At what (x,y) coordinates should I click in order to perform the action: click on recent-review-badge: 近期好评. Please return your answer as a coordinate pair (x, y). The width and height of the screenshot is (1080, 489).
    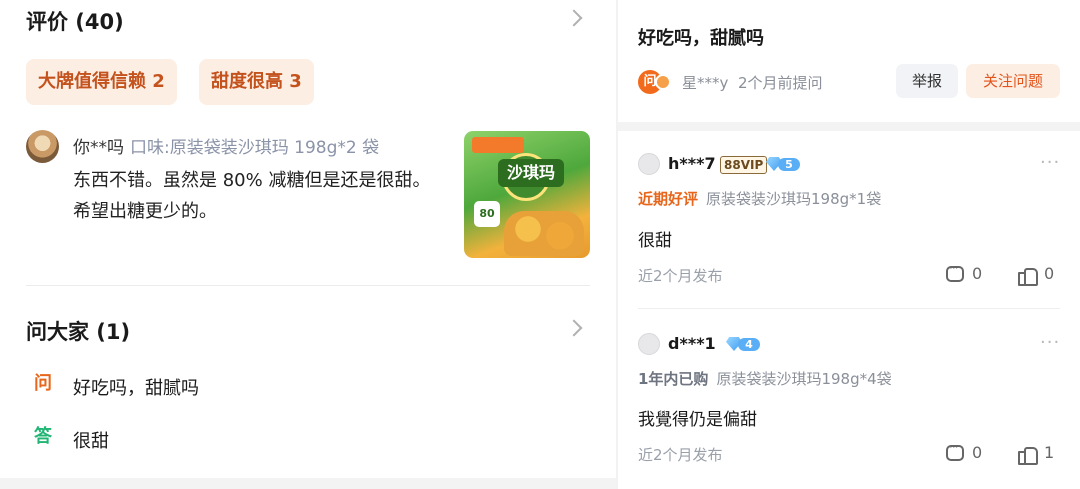
    Looking at the image, I should click on (668, 199).